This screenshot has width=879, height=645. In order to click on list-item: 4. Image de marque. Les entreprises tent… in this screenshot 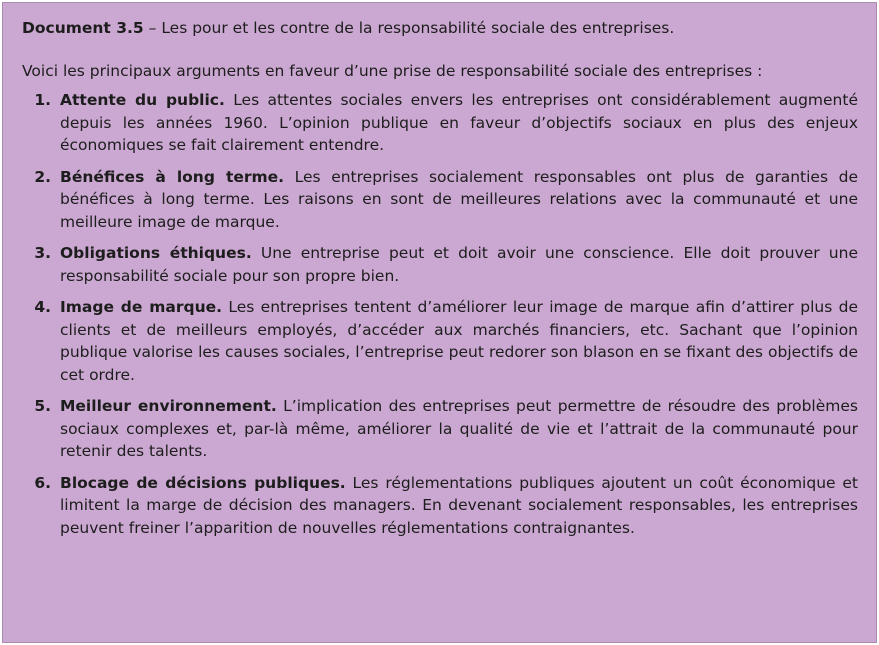, I will do `click(440, 341)`.